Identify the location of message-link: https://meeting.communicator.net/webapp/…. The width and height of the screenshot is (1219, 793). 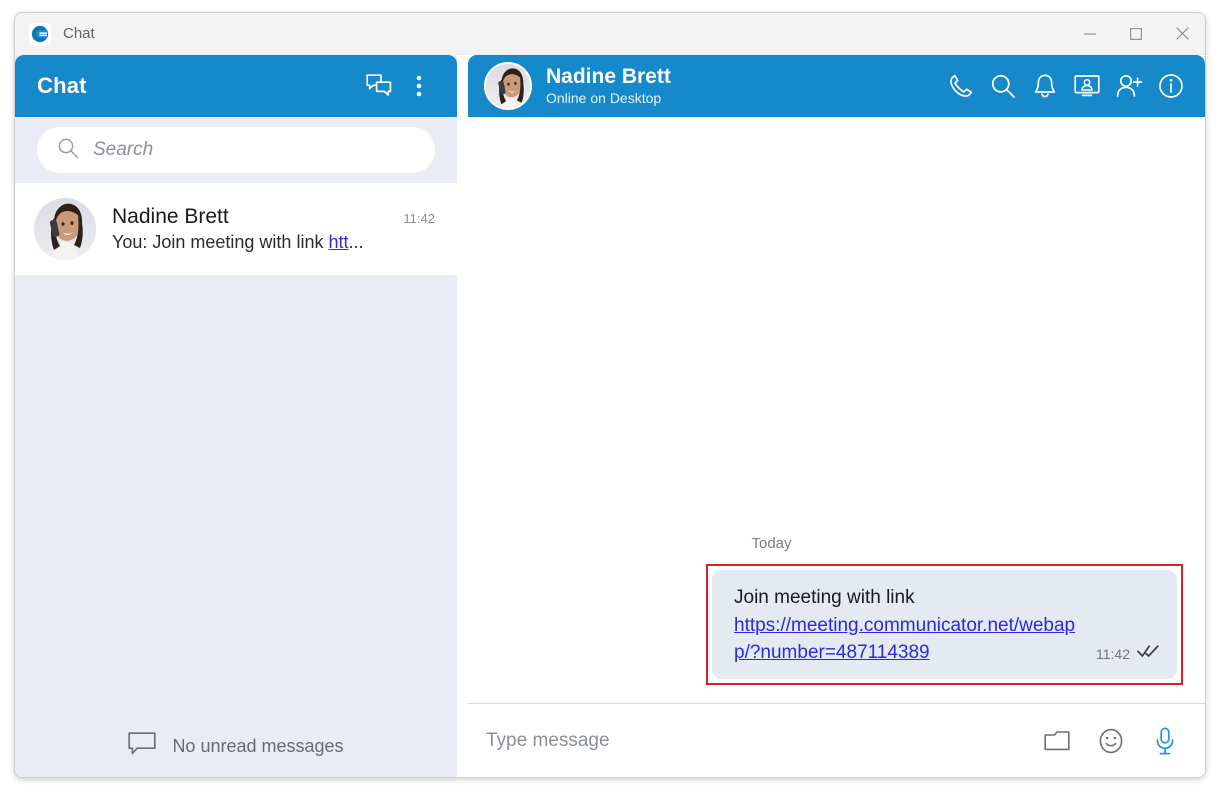
(904, 639).